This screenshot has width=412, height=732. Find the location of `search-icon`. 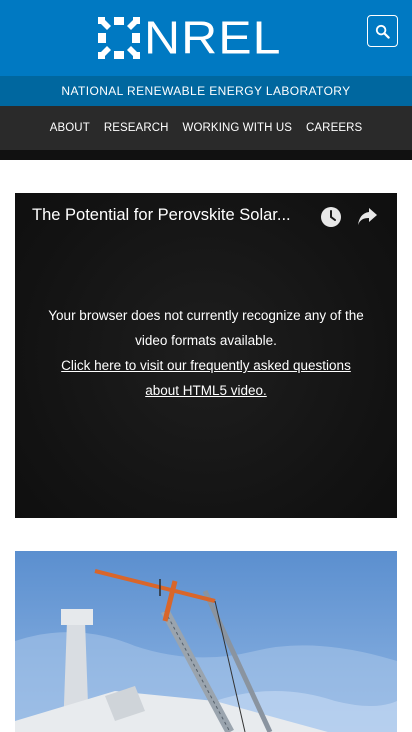

search-icon is located at coordinates (382, 31).